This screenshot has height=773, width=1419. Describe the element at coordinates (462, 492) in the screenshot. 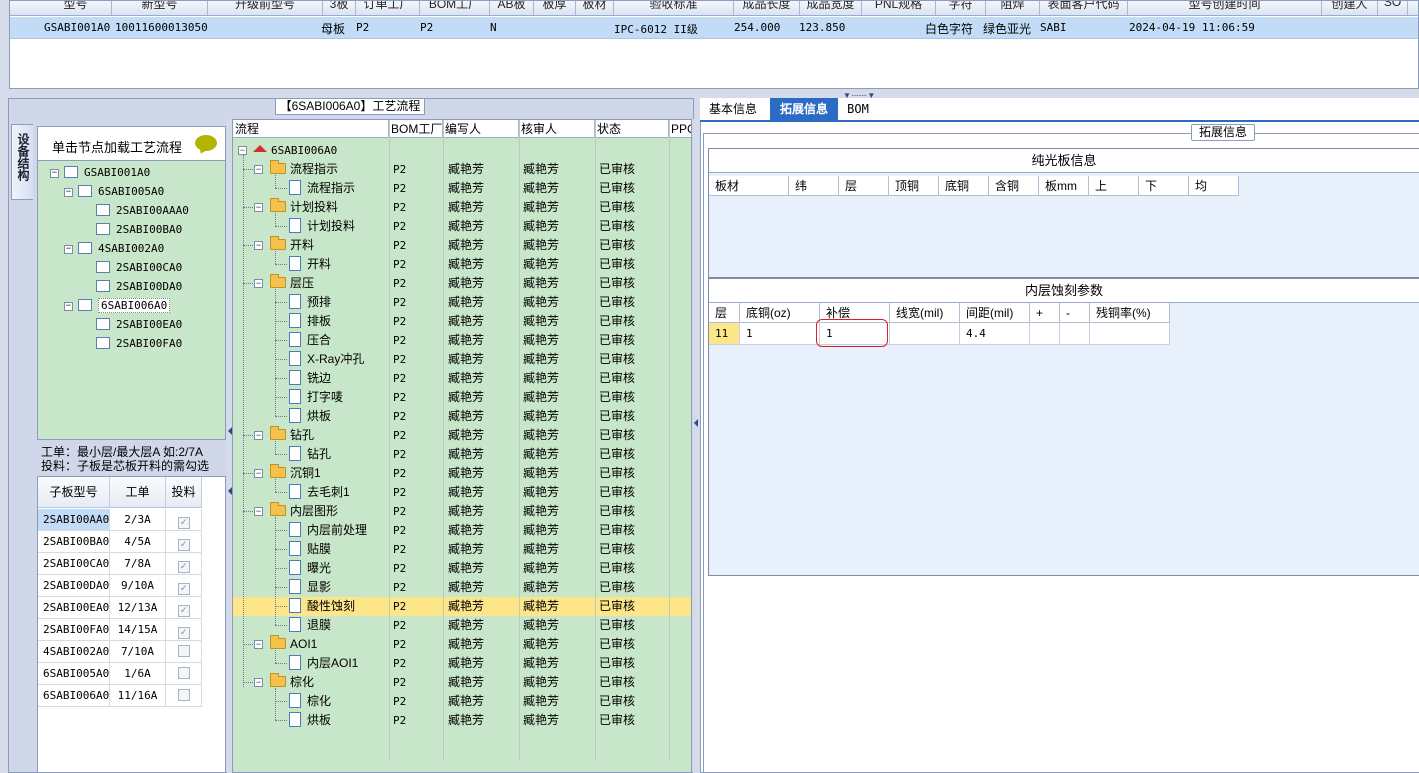

I see `flow-step-row: 去毛刺1 P2 臧艳芳 臧艳芳 已审核` at that location.